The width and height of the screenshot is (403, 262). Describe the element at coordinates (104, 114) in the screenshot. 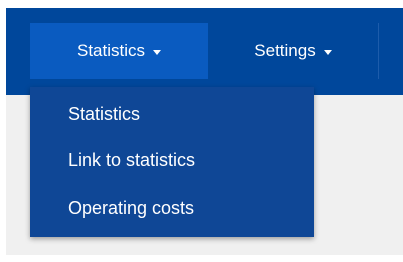

I see `dropdown-item-statistics: Statistics` at that location.